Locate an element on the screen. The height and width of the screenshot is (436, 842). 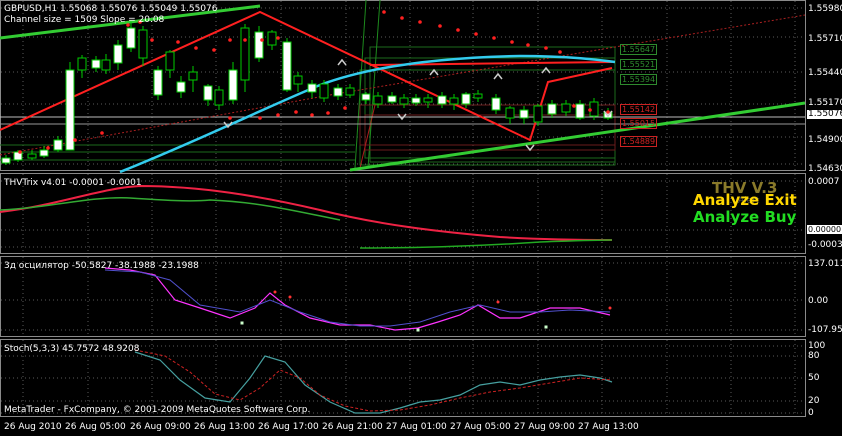
analyze-exit-text: Analyze Exit is located at coordinates (745, 200).